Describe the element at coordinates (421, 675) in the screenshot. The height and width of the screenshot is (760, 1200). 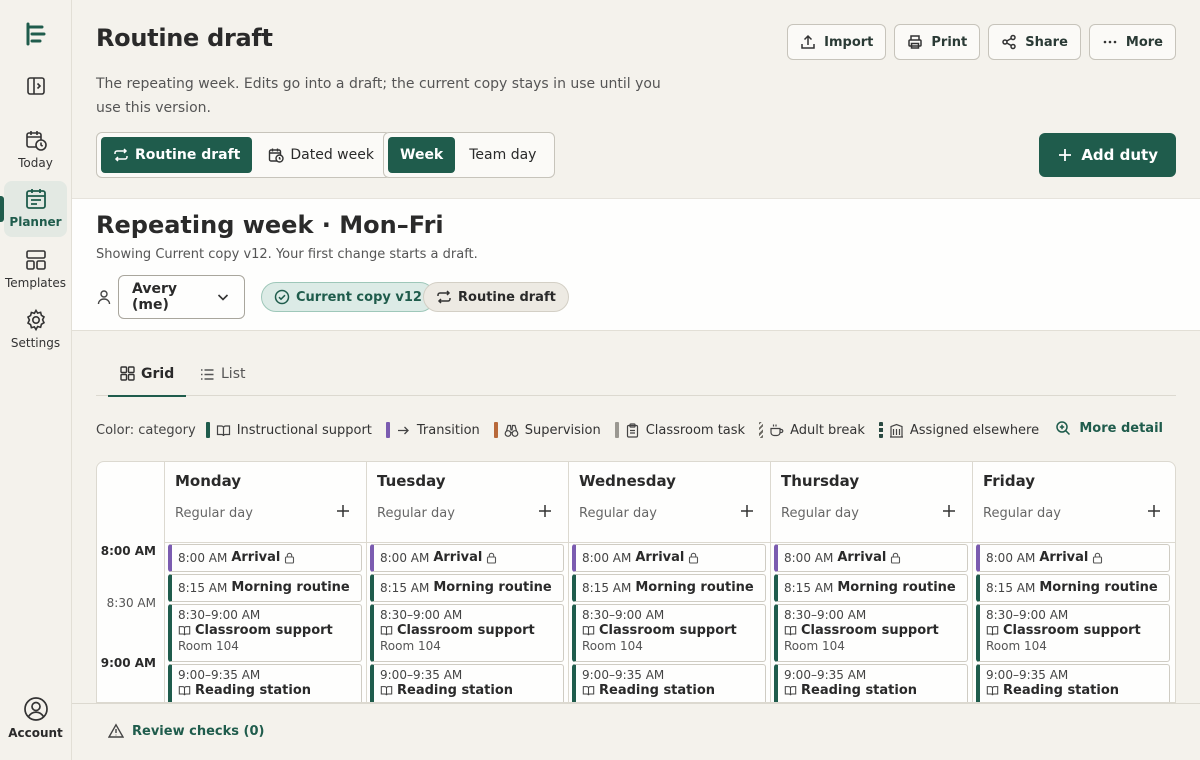
I see `duty-time: 9:00–9:35 AM` at that location.